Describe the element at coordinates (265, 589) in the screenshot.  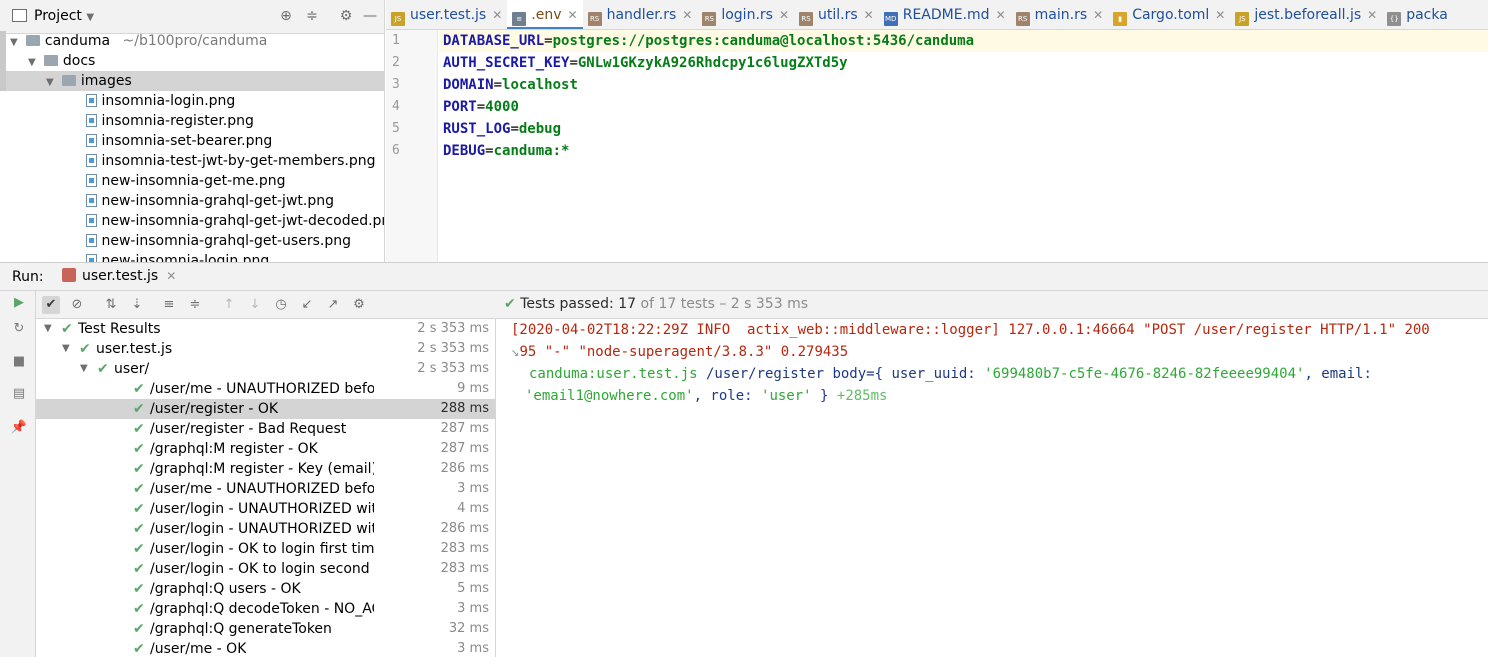
I see `test-result-row: ✔ /graphql:Q users - OK 5 ms` at that location.